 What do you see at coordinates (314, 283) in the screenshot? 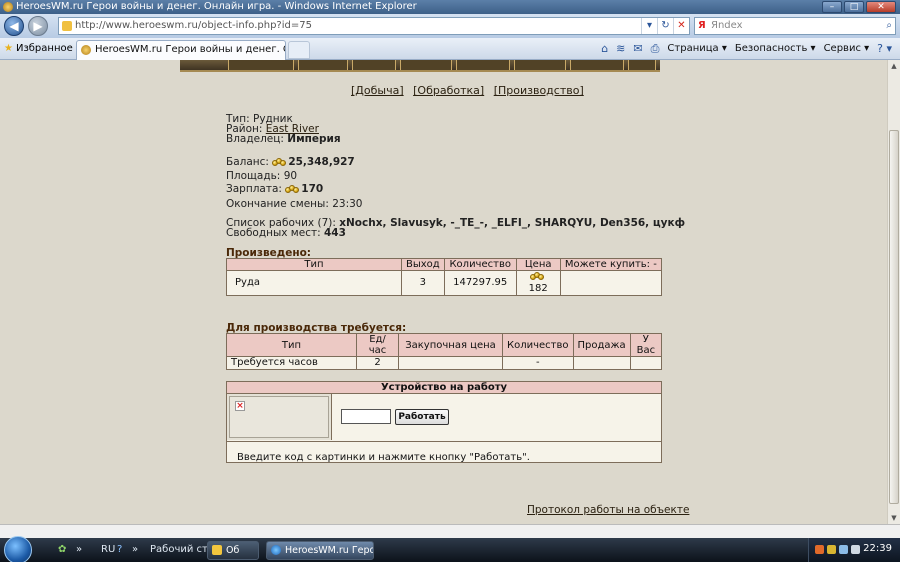
I see `resource-cell: Руда` at bounding box center [314, 283].